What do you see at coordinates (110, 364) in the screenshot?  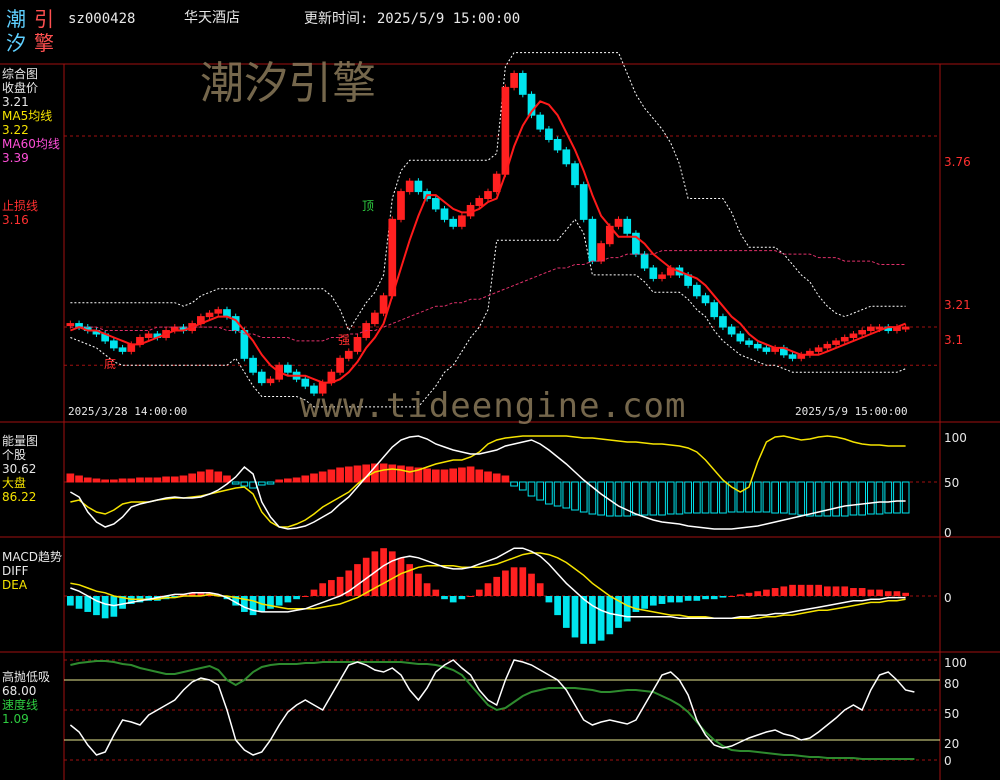 I see `mark-bottom: 底` at bounding box center [110, 364].